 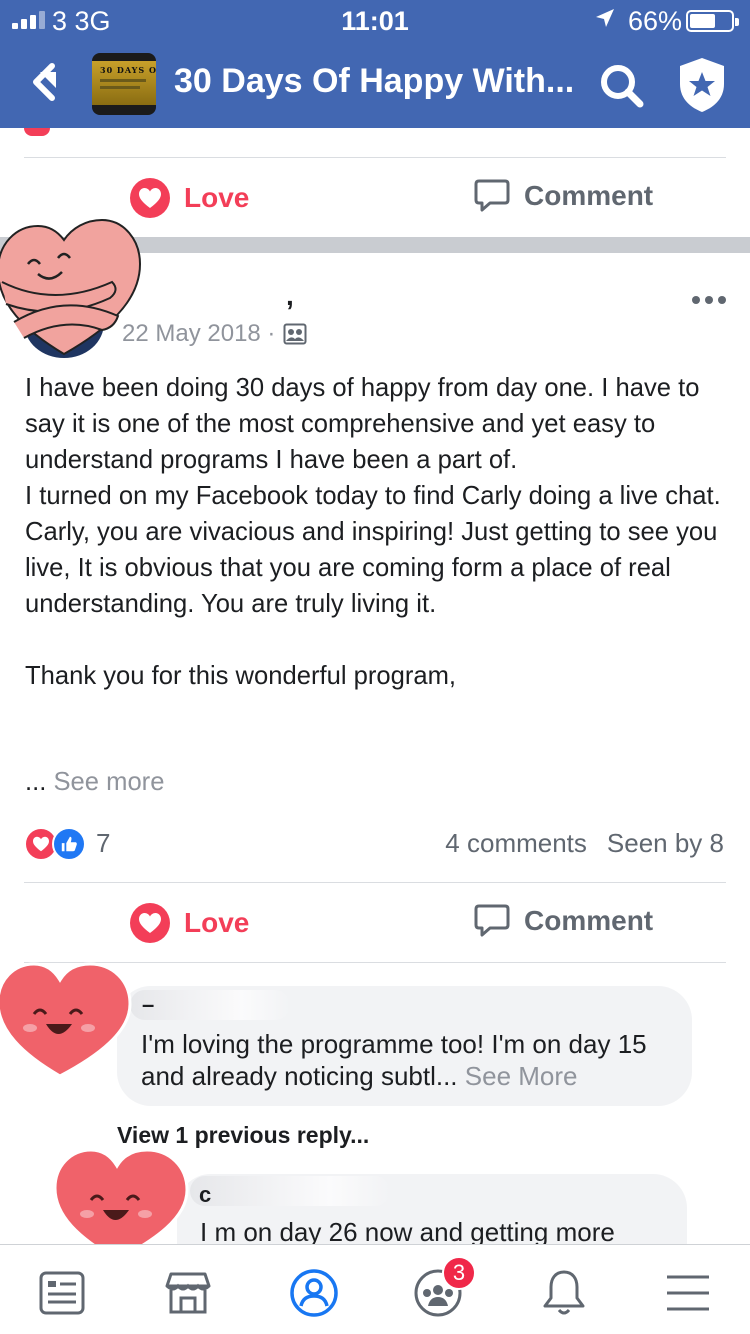 I want to click on post-date: 22 May 2018 ·, so click(x=214, y=334).